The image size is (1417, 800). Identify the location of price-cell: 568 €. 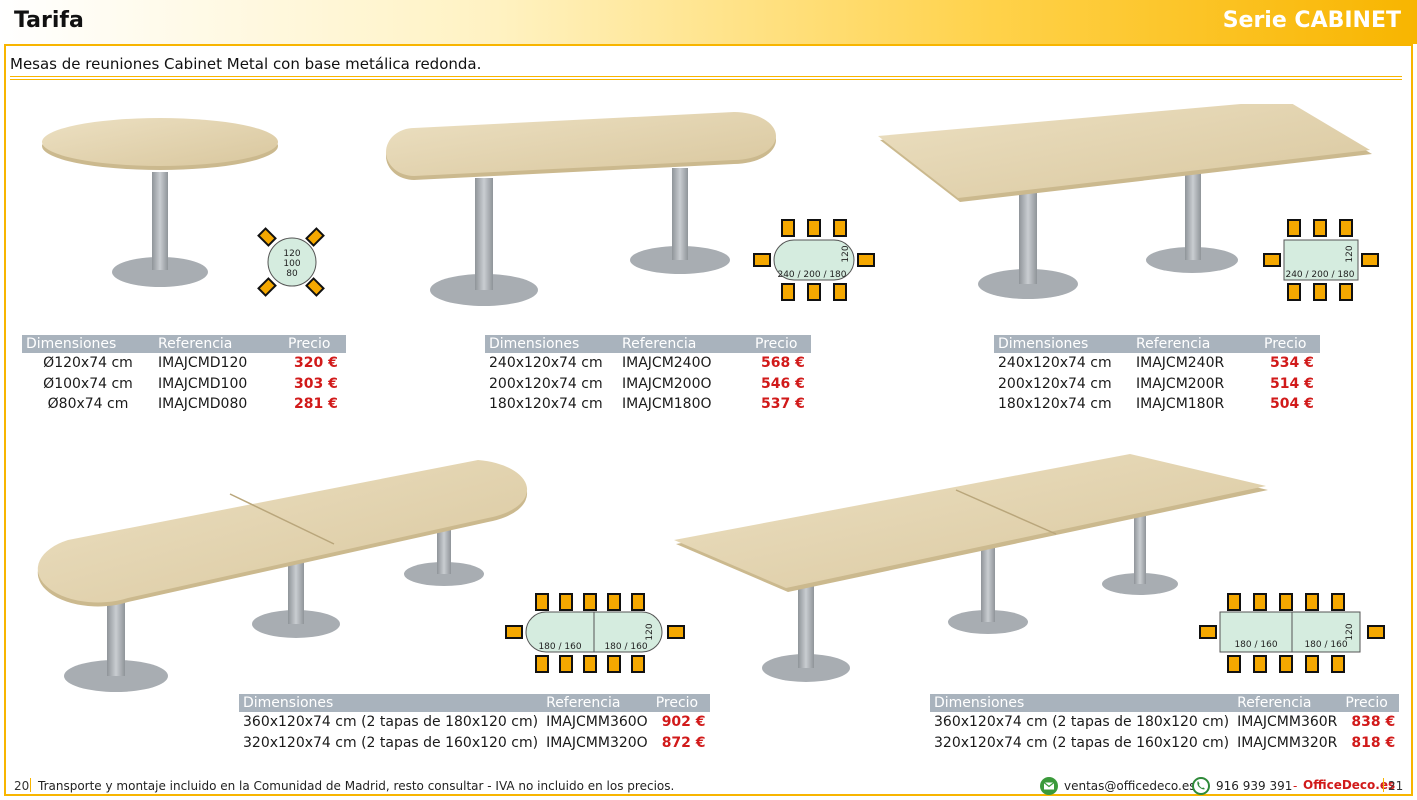
(783, 363).